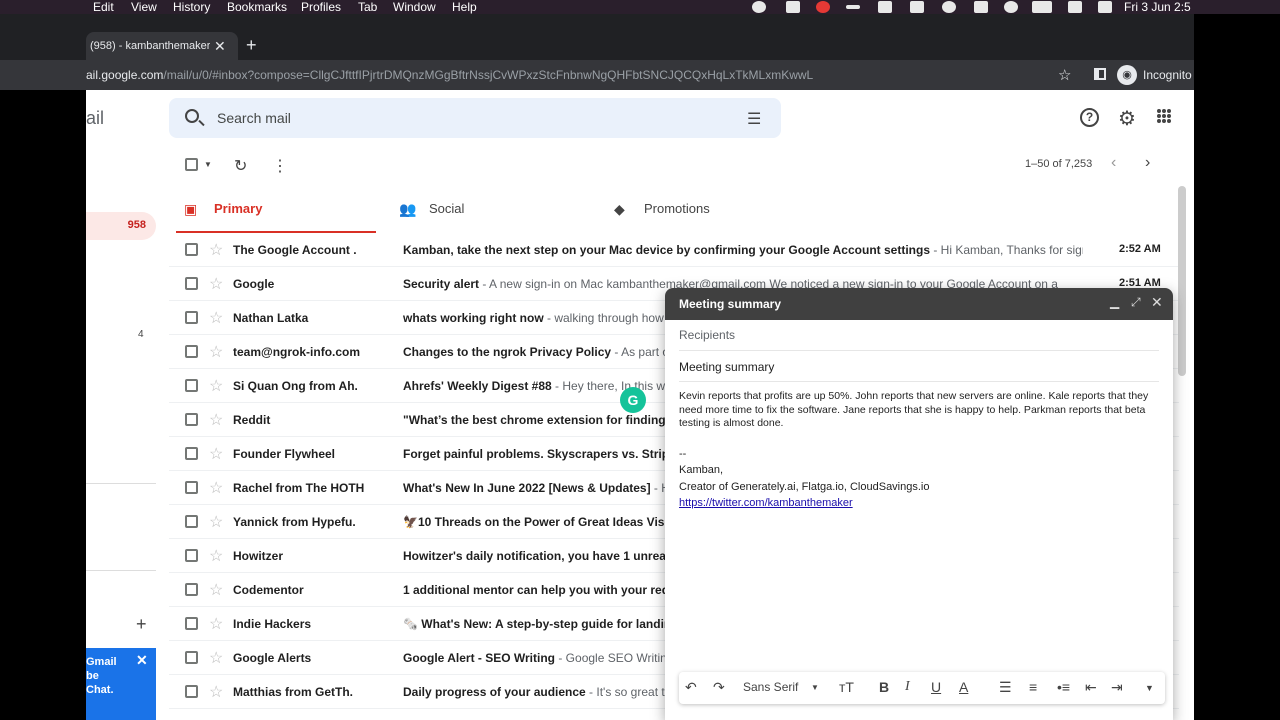 Image resolution: width=1280 pixels, height=720 pixels. I want to click on bold-icon: B, so click(884, 687).